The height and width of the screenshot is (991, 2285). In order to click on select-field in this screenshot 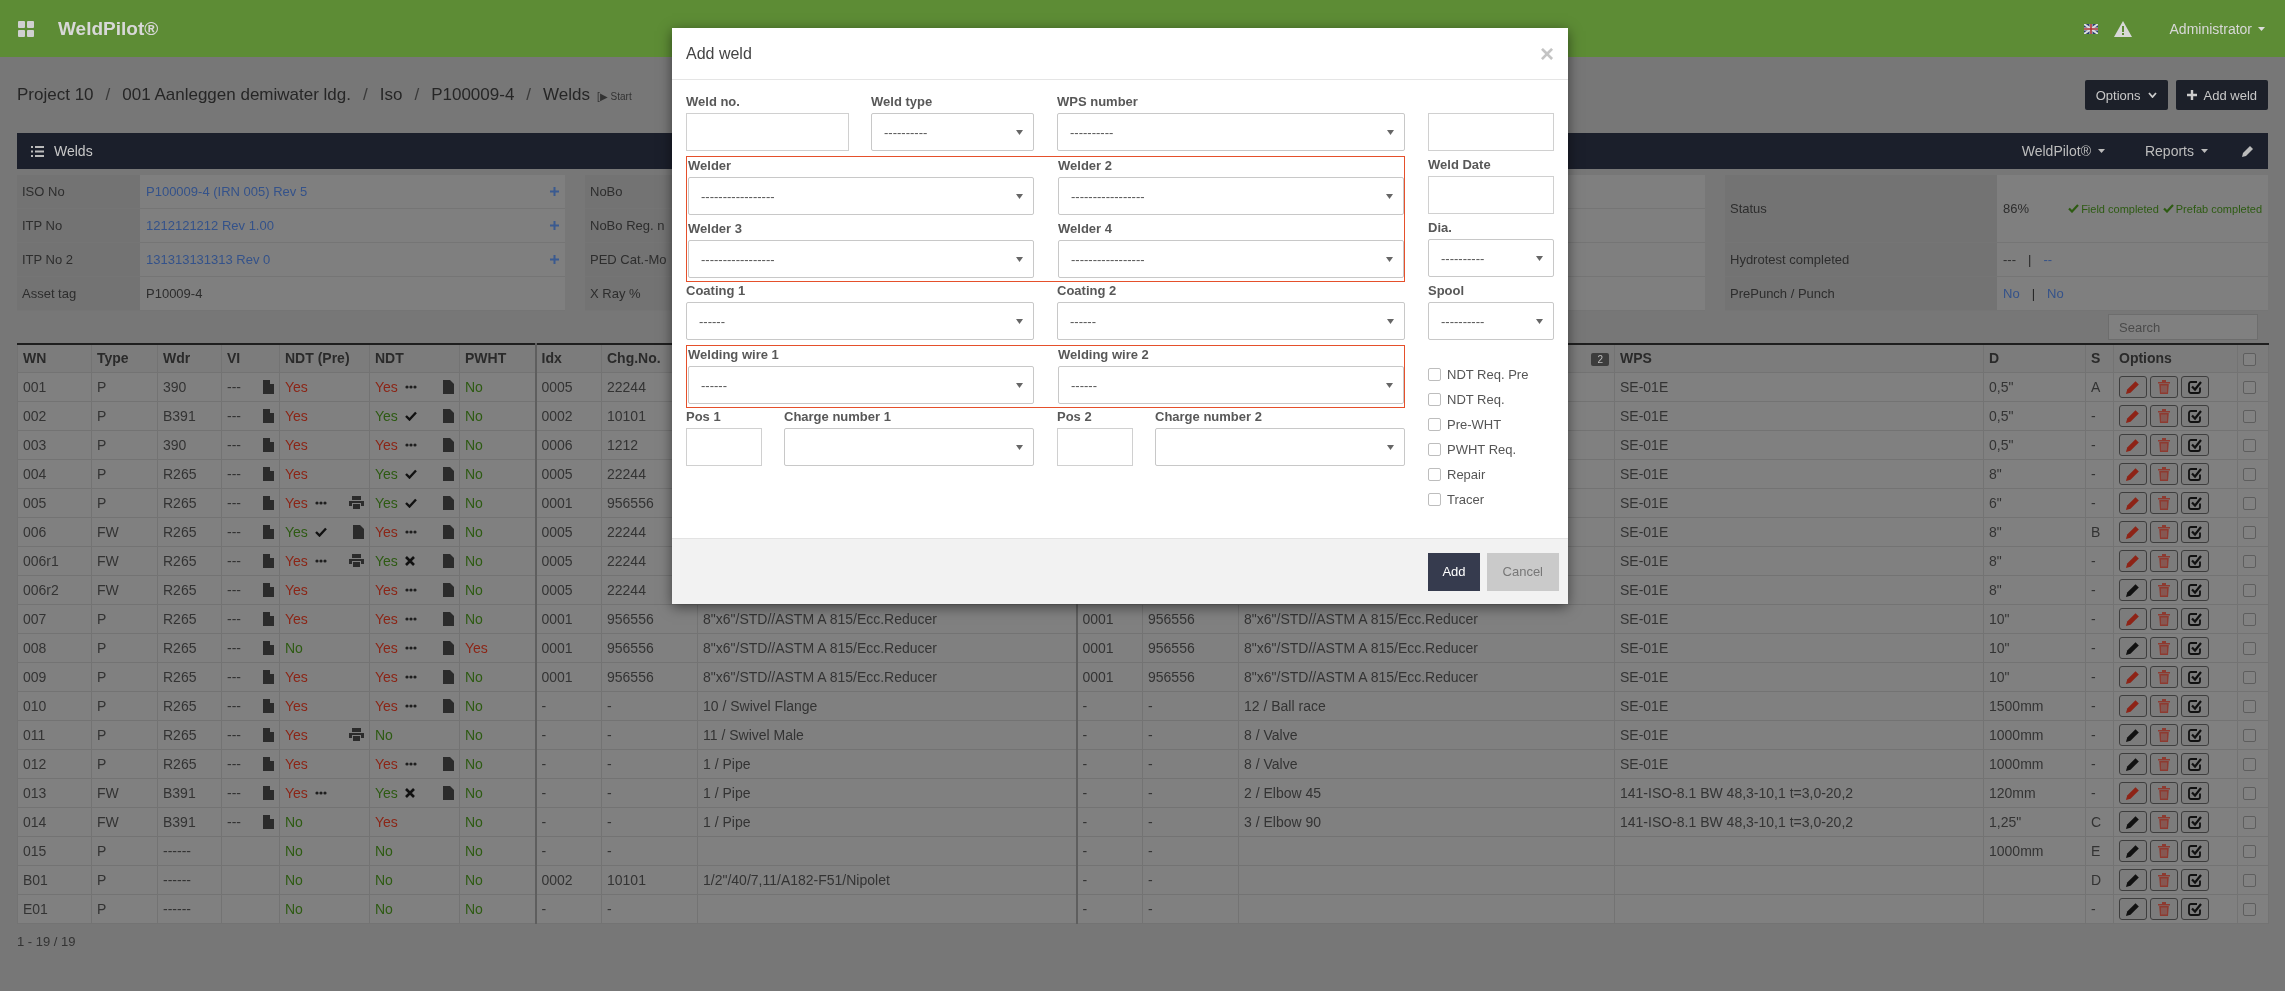, I will do `click(1280, 447)`.